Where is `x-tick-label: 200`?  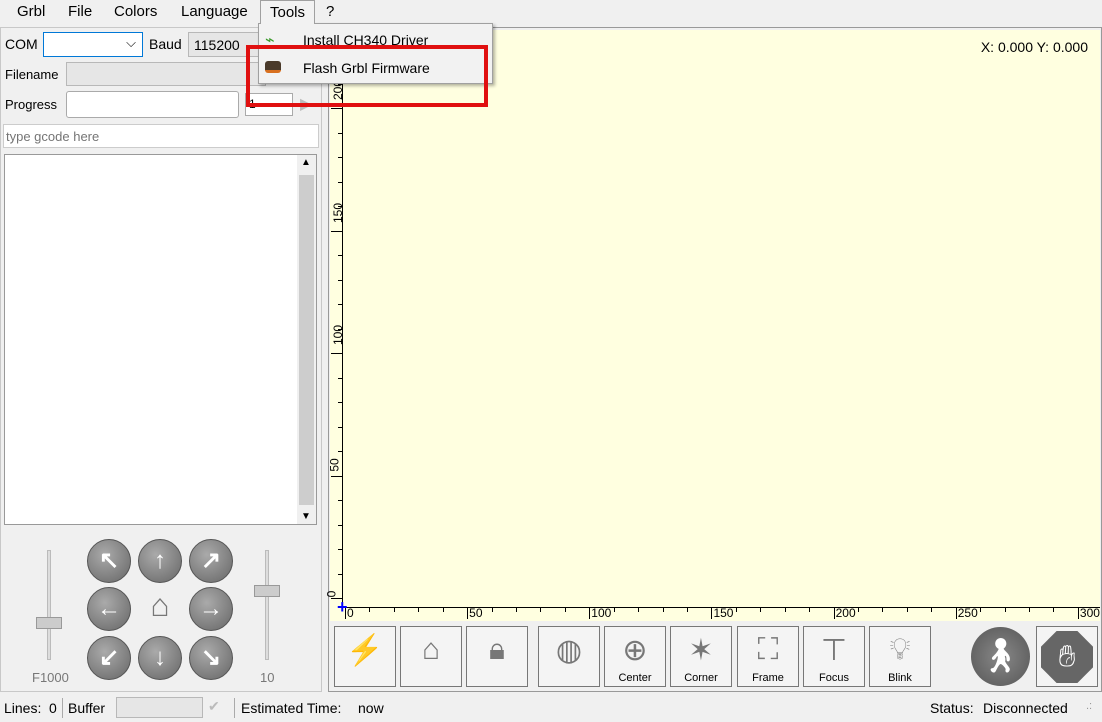 x-tick-label: 200 is located at coordinates (845, 613).